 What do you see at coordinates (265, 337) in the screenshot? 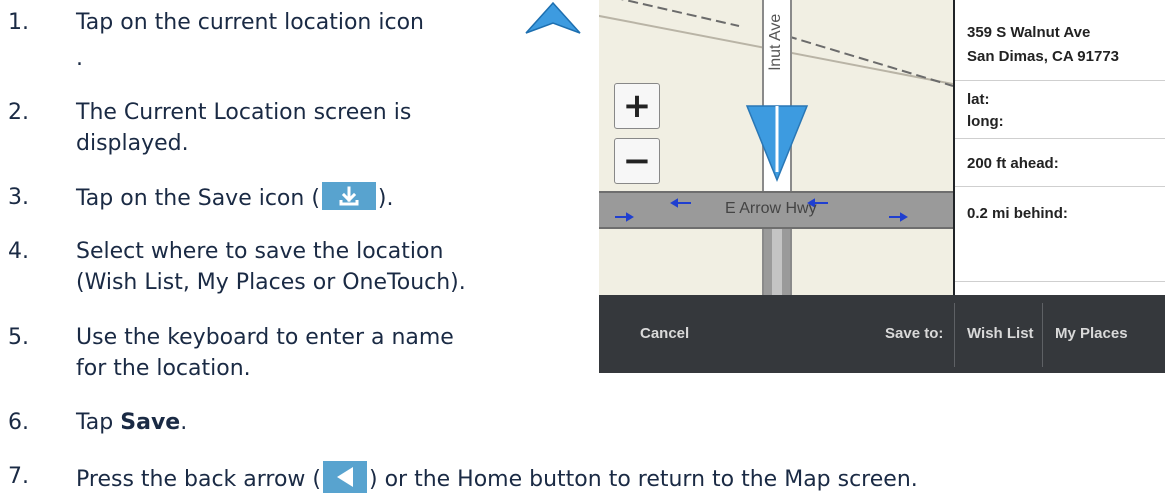
I see `step-text: Use the keyboard to enter a name` at bounding box center [265, 337].